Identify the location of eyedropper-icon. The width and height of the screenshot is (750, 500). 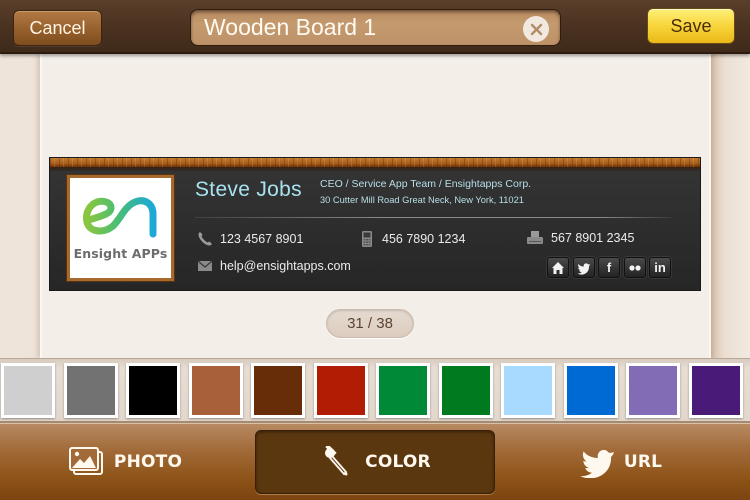
(336, 461).